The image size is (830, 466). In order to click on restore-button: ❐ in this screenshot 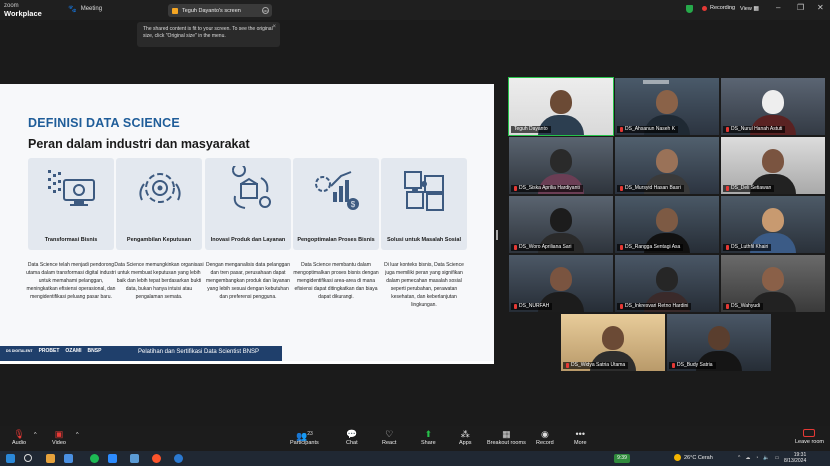, I will do `click(800, 7)`.